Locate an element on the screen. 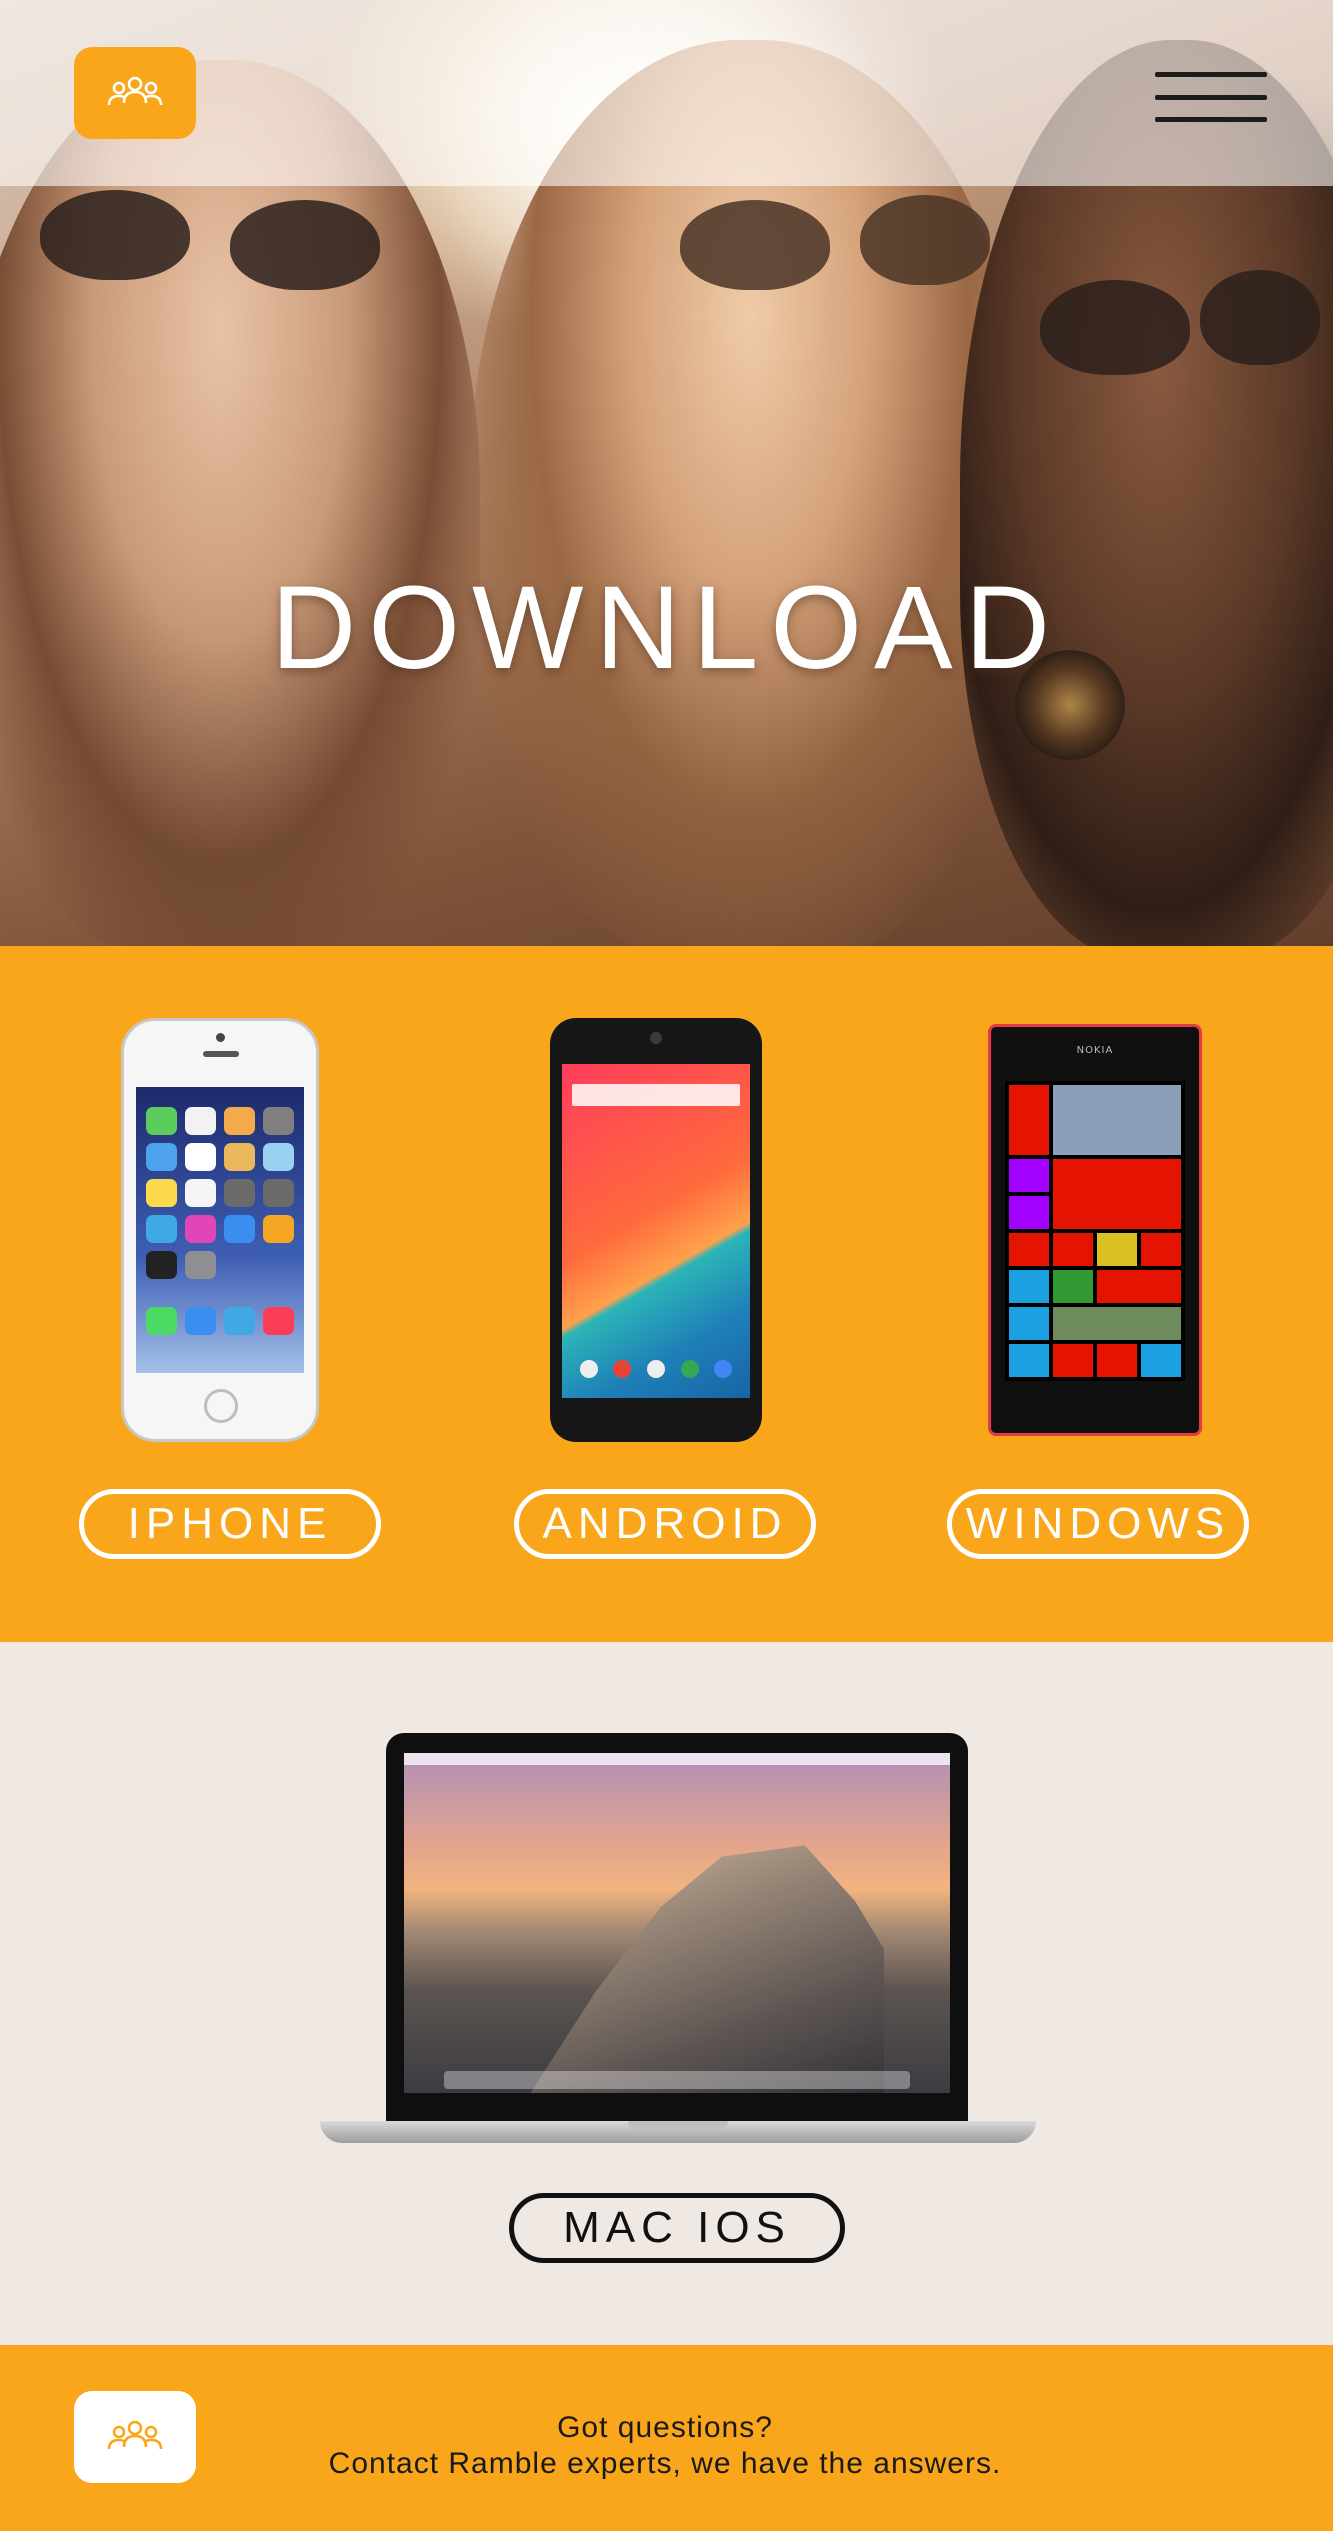  windows-phone-device-image: NOKIA is located at coordinates (1095, 1230).